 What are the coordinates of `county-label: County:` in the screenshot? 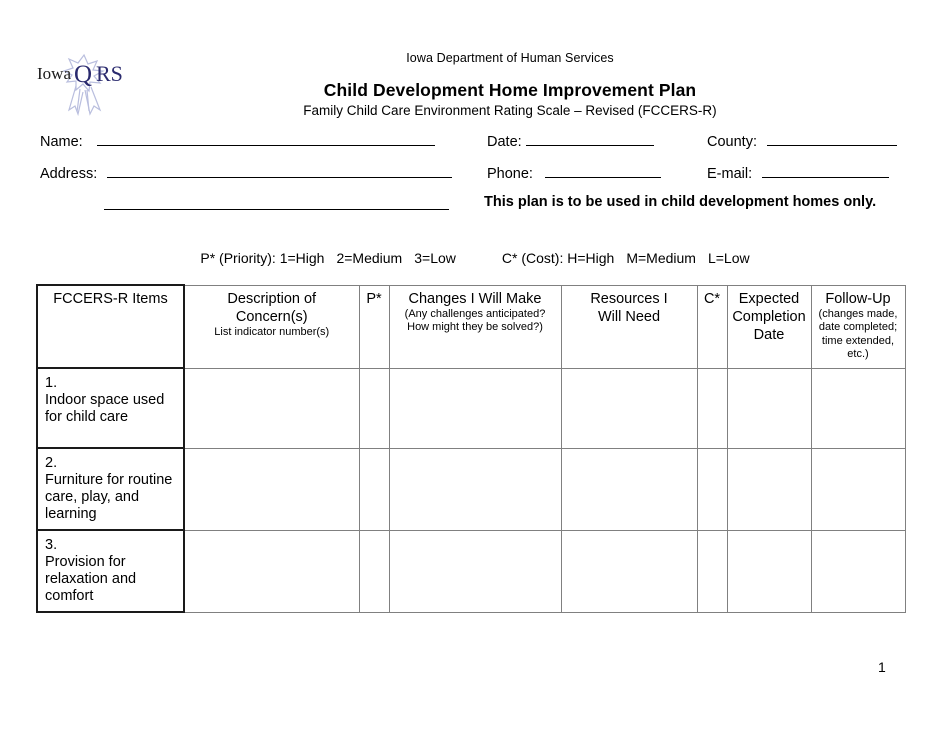 It's located at (732, 142).